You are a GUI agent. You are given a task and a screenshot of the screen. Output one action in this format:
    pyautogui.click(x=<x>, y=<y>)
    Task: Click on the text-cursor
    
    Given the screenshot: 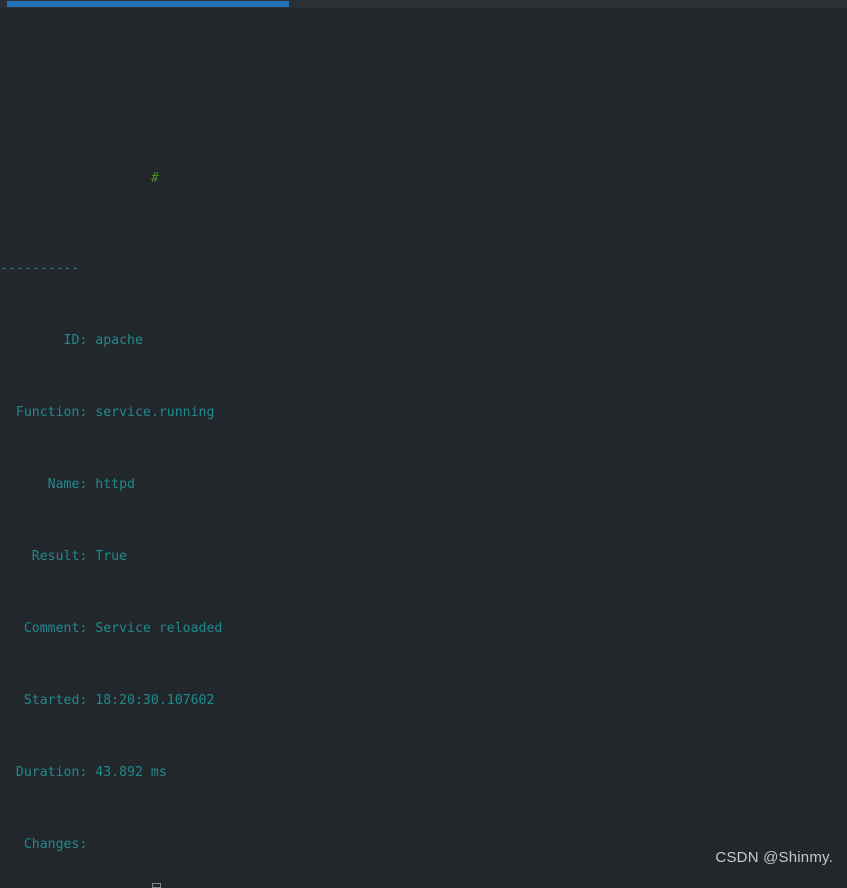 What is the action you would take?
    pyautogui.click(x=156, y=885)
    